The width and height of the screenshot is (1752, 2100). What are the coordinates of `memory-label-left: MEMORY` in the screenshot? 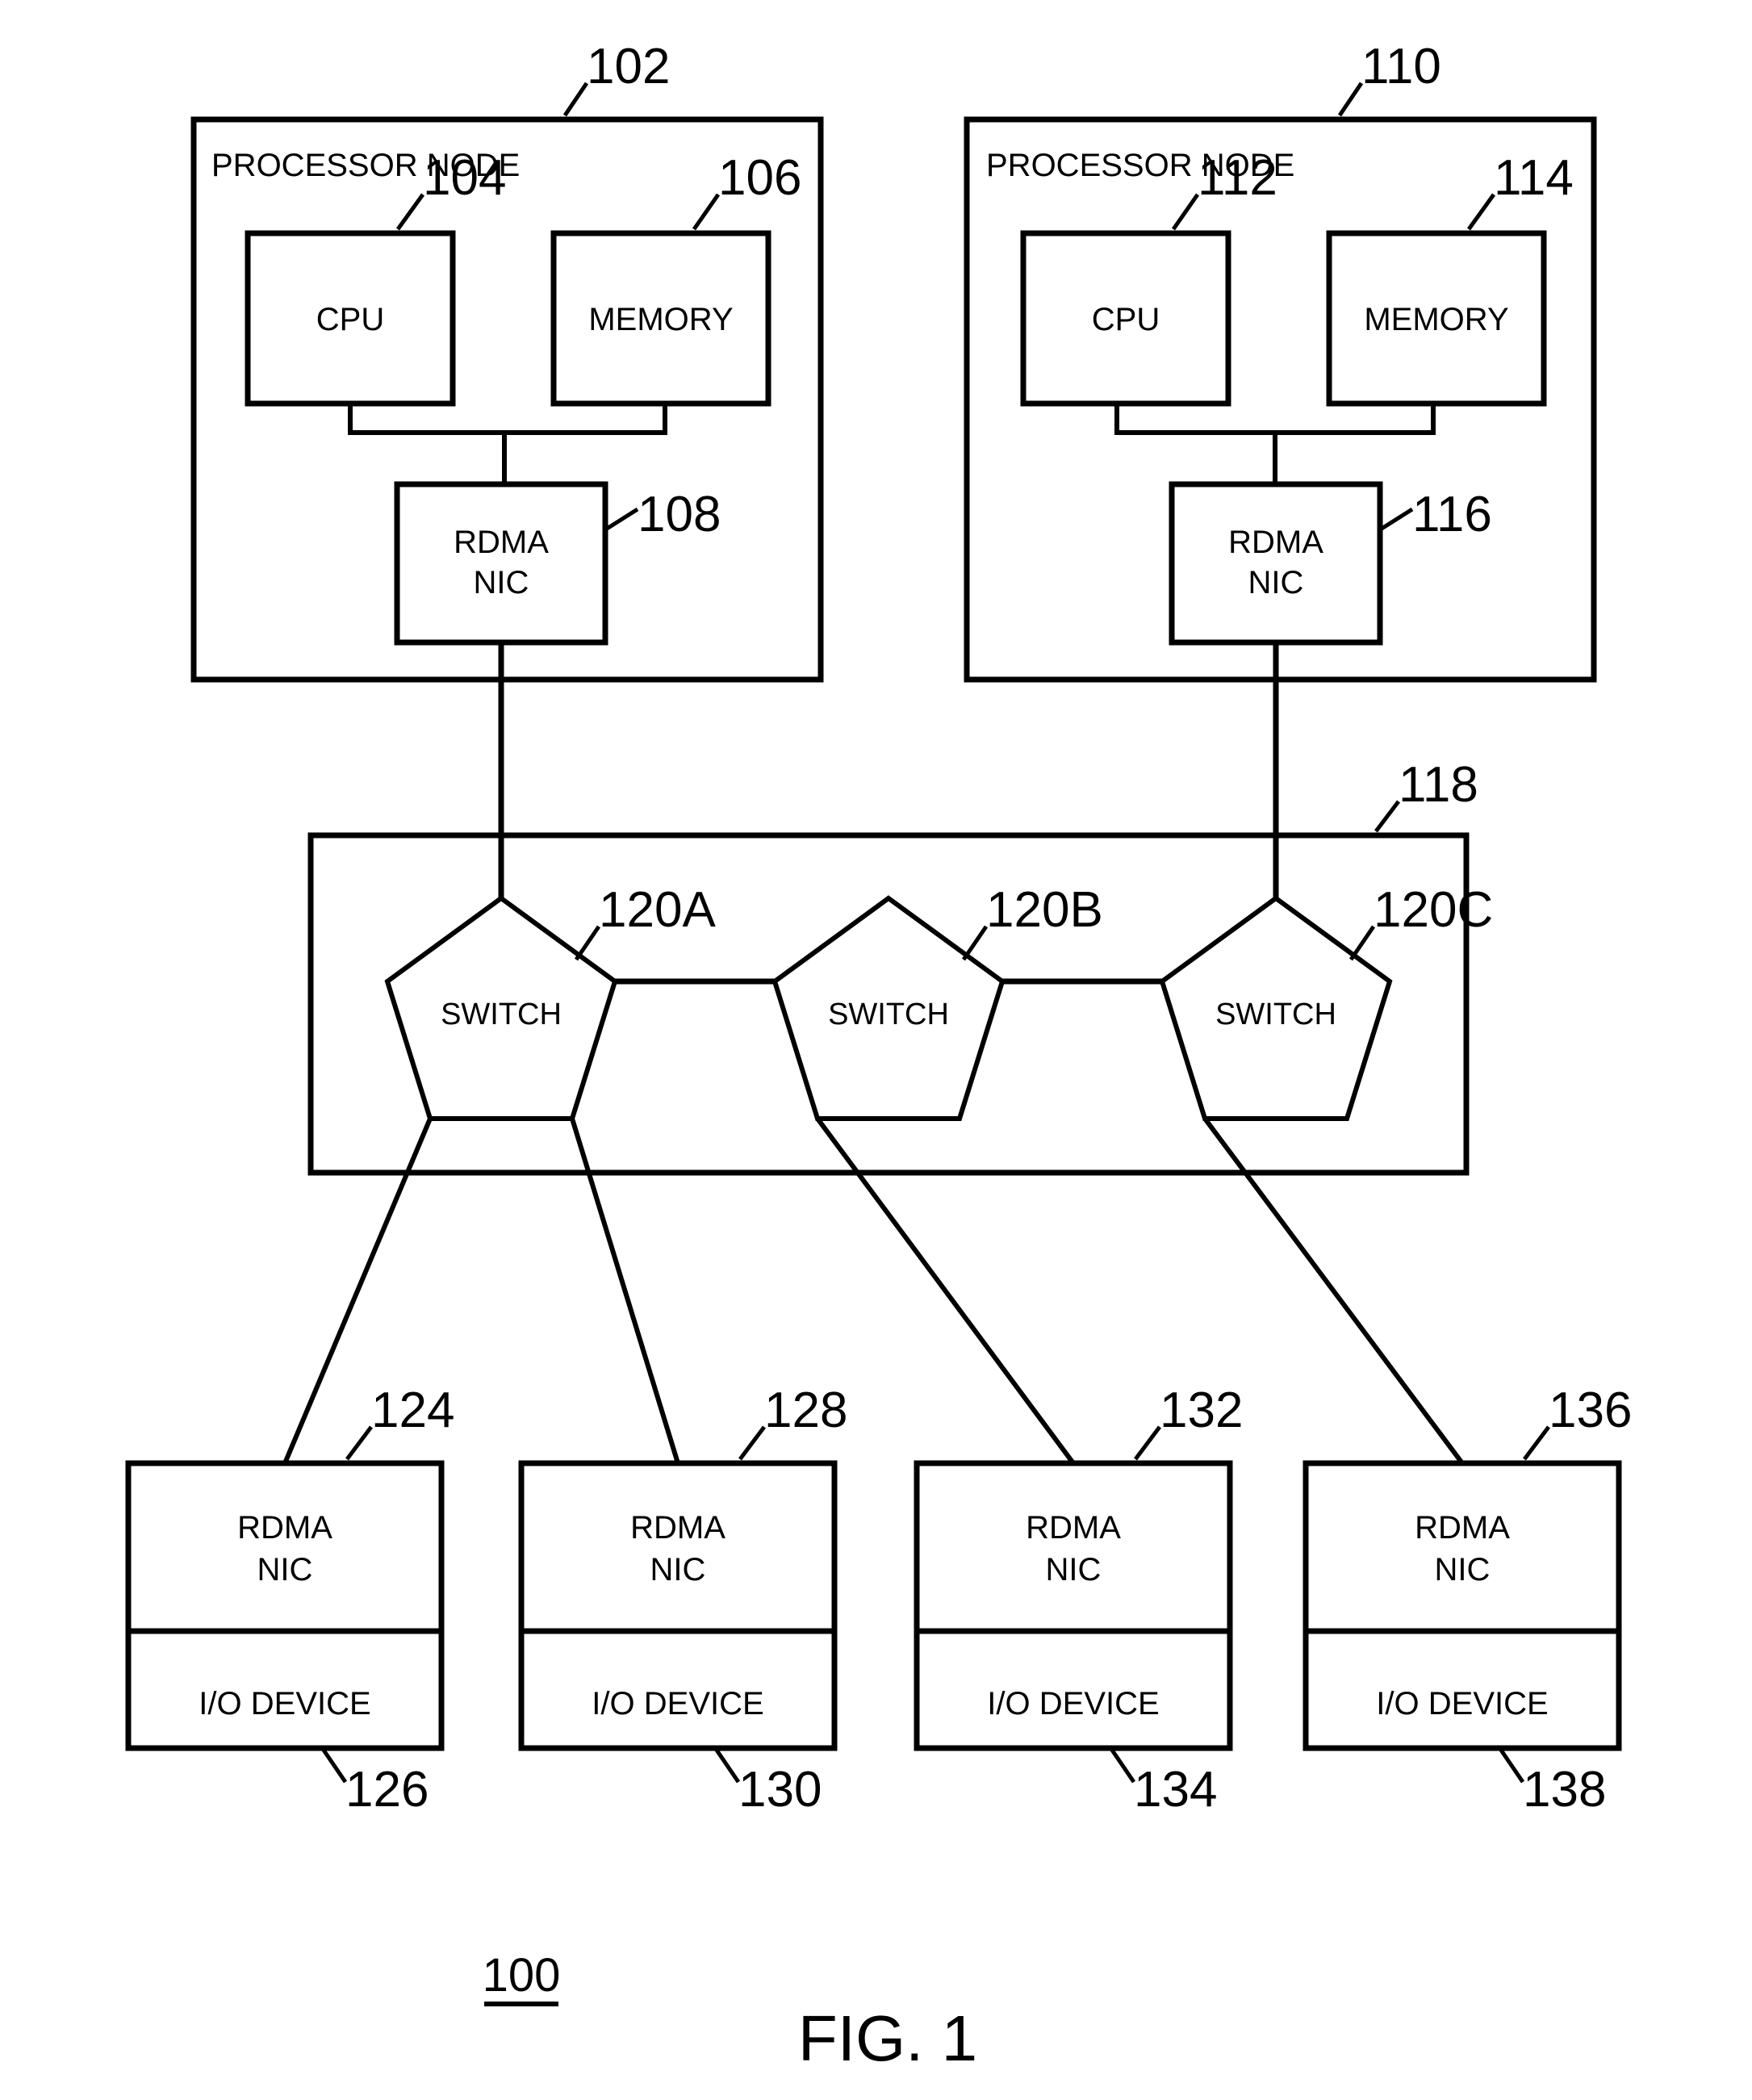 It's located at (660, 319).